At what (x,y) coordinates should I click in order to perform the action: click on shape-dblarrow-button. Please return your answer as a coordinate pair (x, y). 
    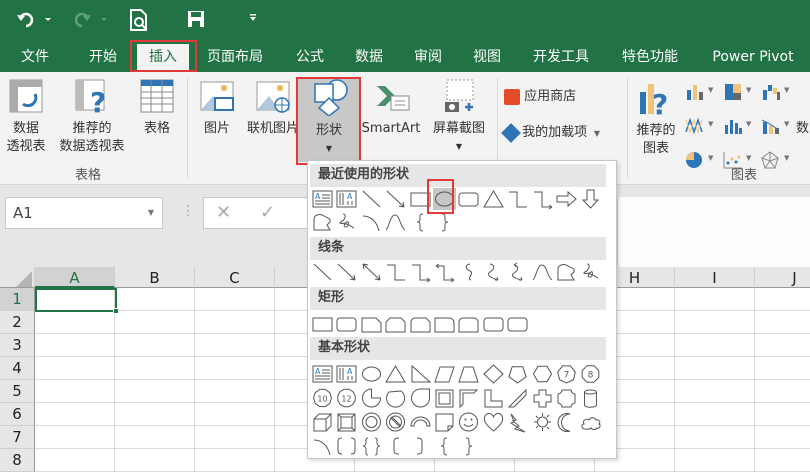
    Looking at the image, I should click on (371, 272).